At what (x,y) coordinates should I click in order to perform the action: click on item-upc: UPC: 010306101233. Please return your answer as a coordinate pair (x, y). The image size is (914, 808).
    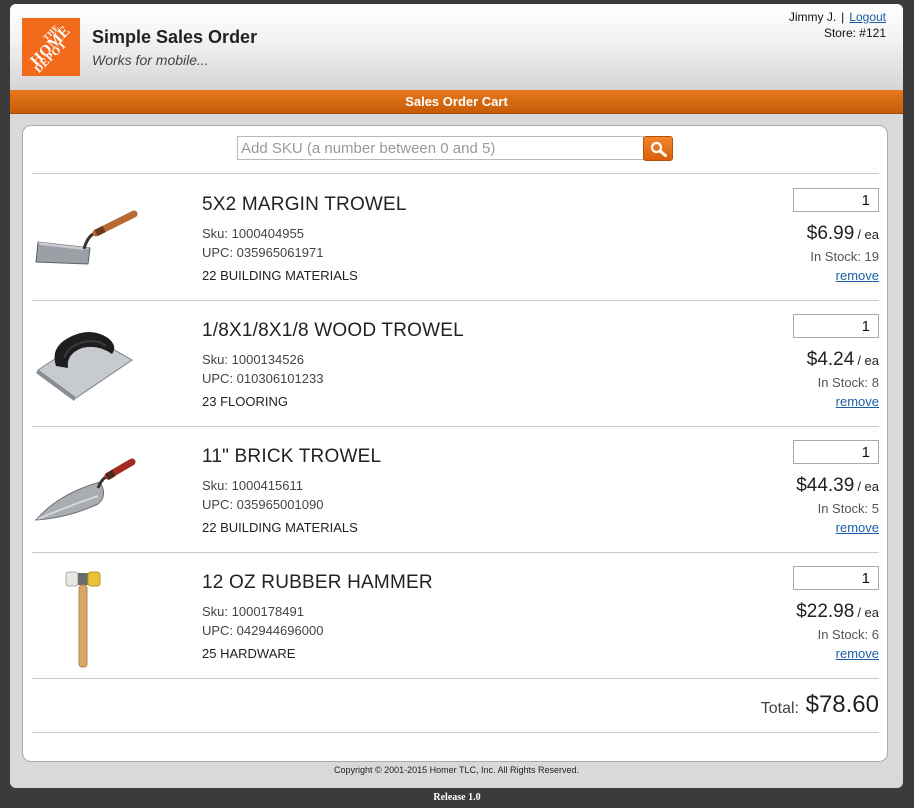
    Looking at the image, I should click on (263, 378).